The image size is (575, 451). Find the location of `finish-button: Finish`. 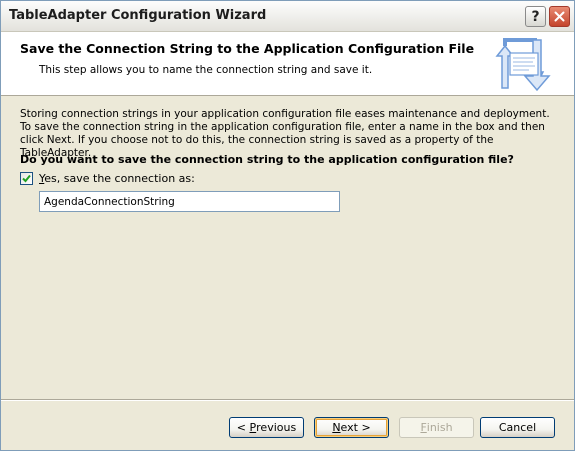

finish-button: Finish is located at coordinates (436, 427).